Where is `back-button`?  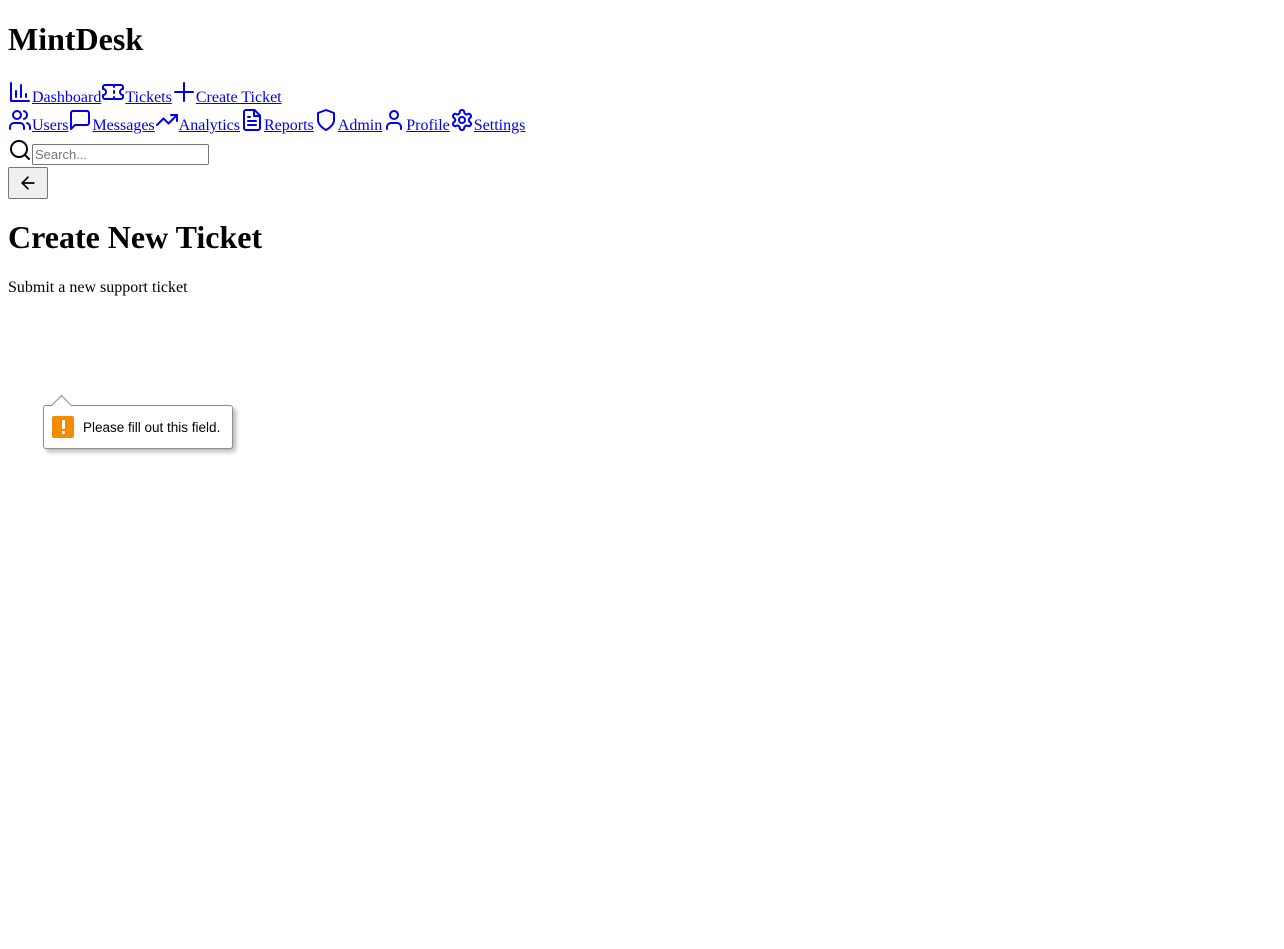
back-button is located at coordinates (28, 183).